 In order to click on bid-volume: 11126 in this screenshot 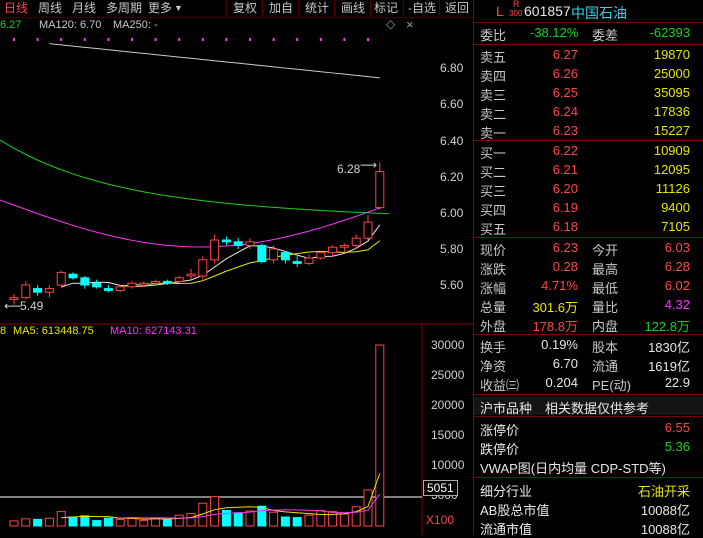, I will do `click(672, 188)`.